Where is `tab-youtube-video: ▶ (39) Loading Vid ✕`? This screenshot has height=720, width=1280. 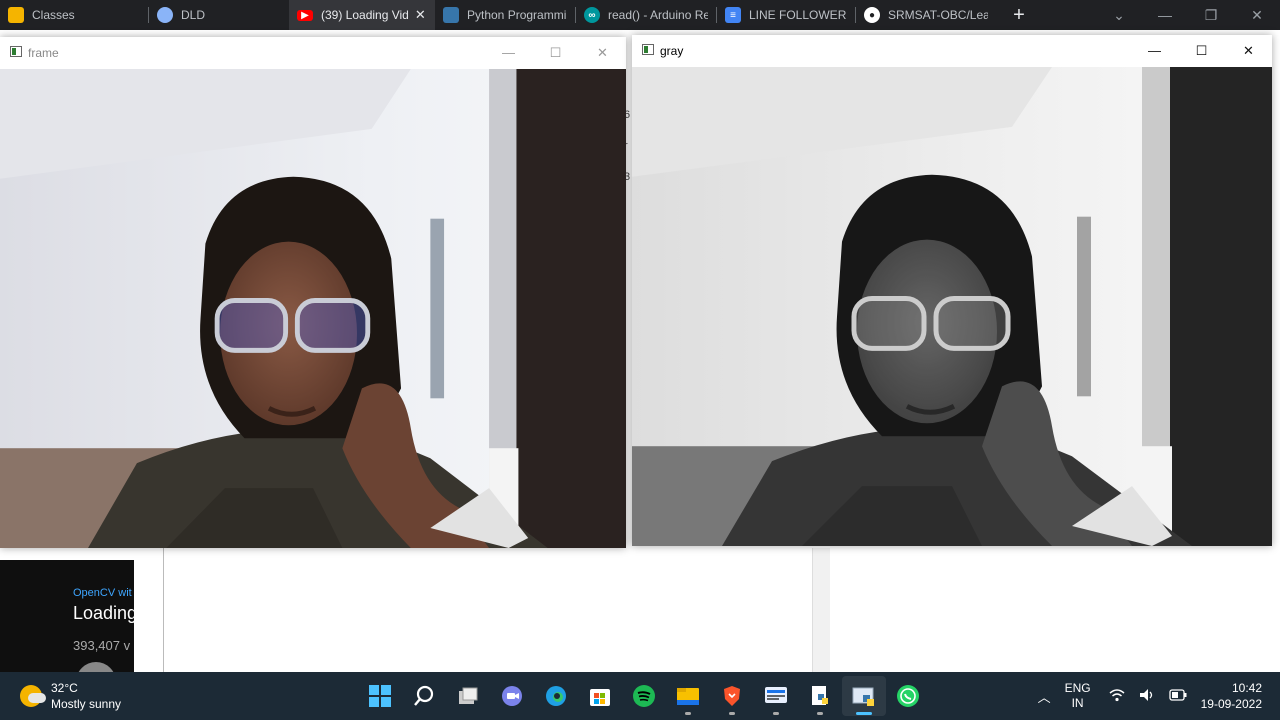 tab-youtube-video: ▶ (39) Loading Vid ✕ is located at coordinates (362, 15).